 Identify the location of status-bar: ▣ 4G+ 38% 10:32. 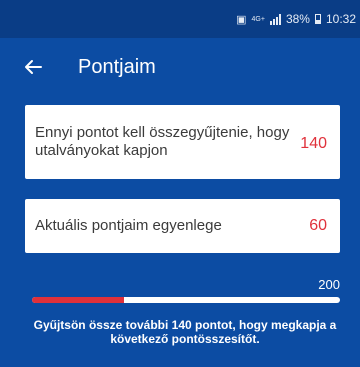
(180, 19).